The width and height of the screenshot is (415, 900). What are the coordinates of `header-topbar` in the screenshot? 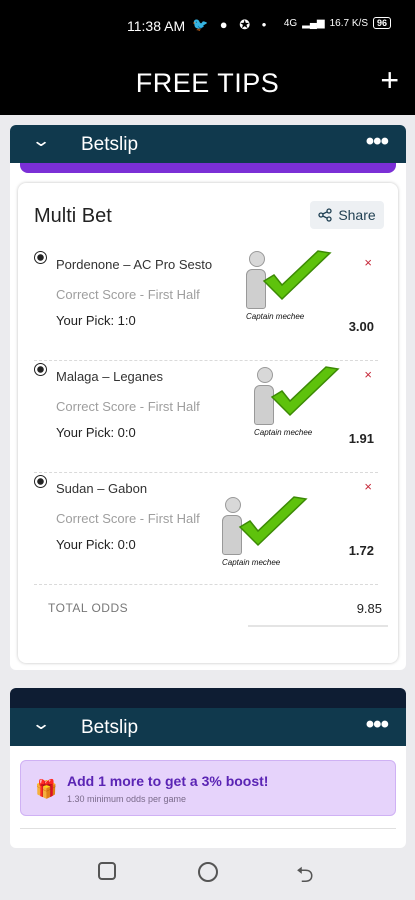 It's located at (208, 698).